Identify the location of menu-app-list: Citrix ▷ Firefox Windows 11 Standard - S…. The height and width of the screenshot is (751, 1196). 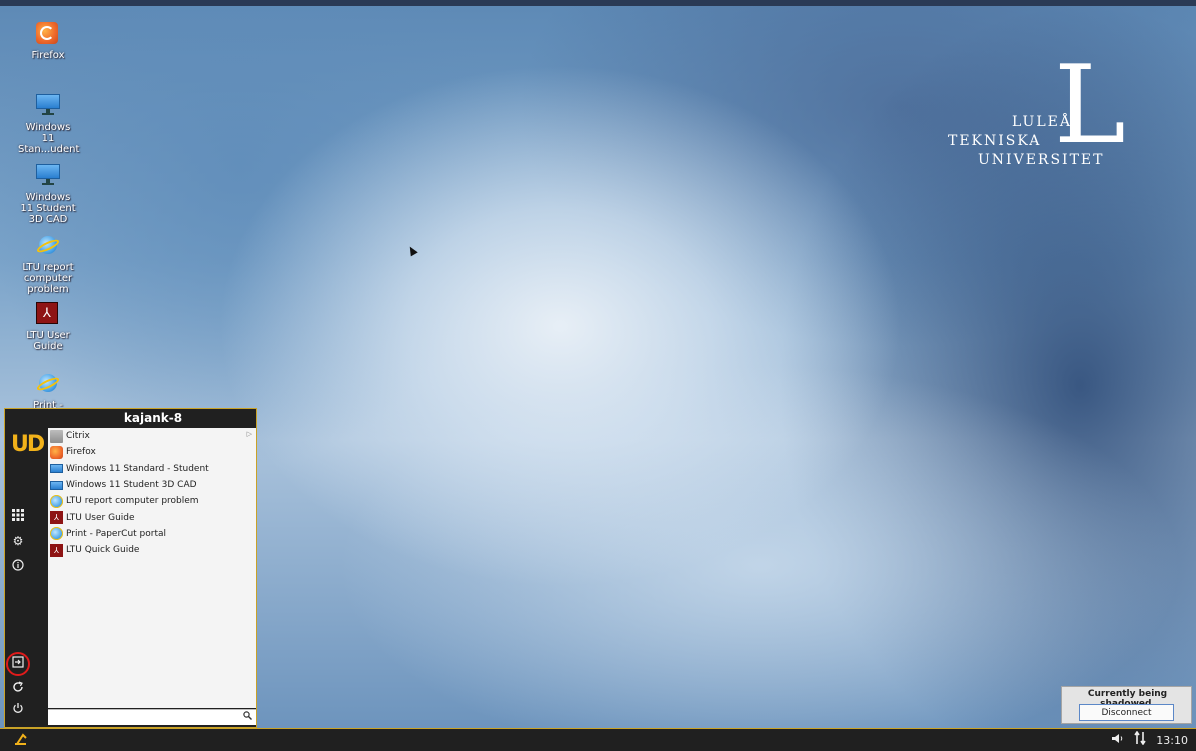
(152, 568).